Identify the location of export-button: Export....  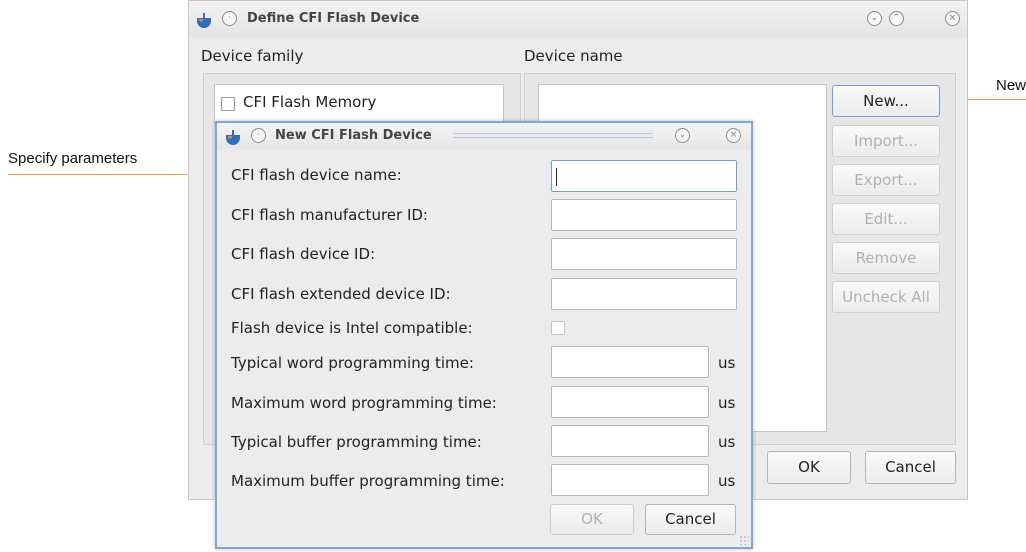
(886, 180).